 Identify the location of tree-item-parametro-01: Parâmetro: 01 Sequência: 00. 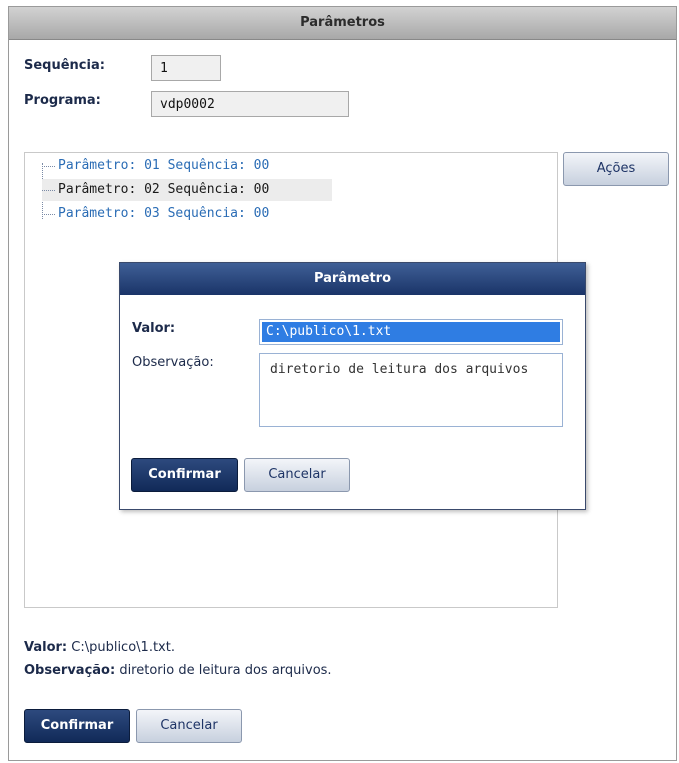
(187, 166).